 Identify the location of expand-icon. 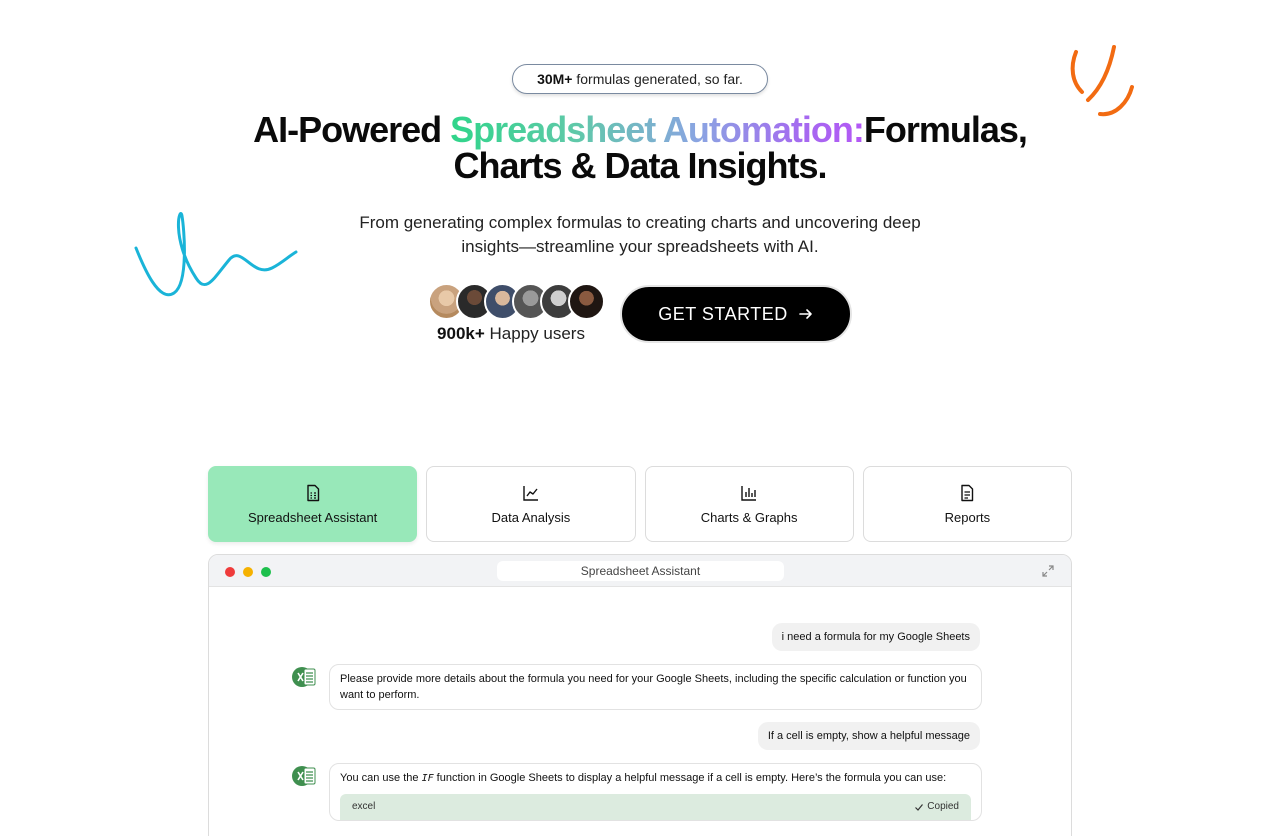
(1048, 571).